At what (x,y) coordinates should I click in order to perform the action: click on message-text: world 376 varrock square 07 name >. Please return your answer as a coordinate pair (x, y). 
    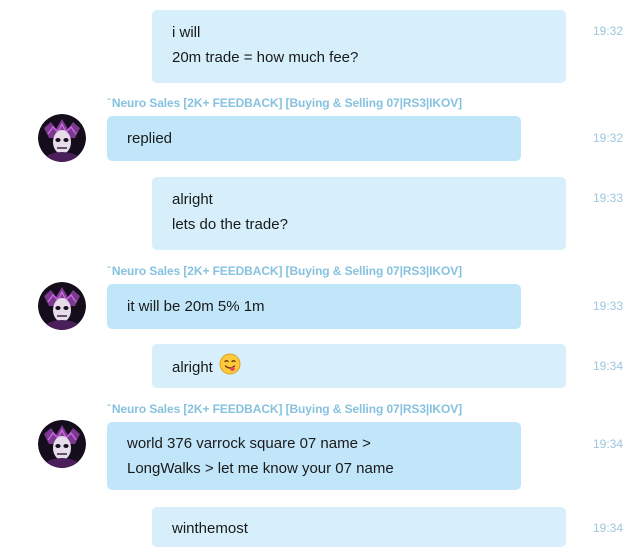
    Looking at the image, I should click on (249, 443).